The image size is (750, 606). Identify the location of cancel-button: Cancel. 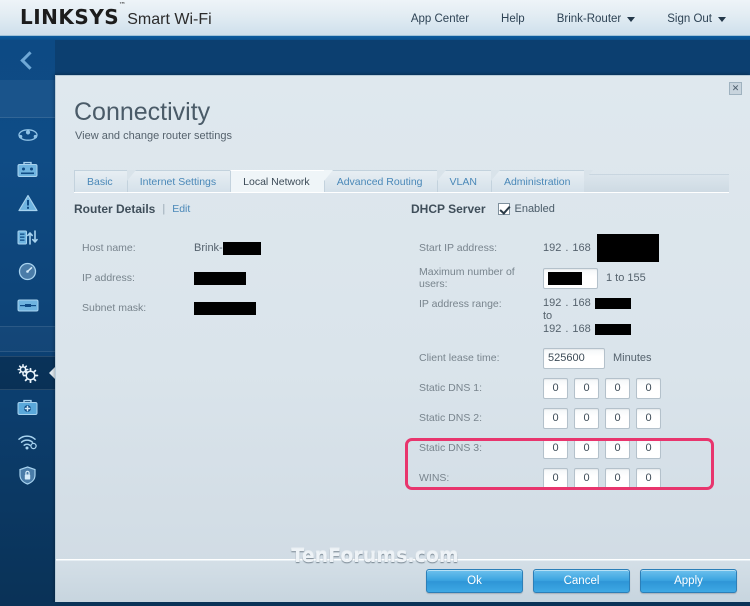
(581, 581).